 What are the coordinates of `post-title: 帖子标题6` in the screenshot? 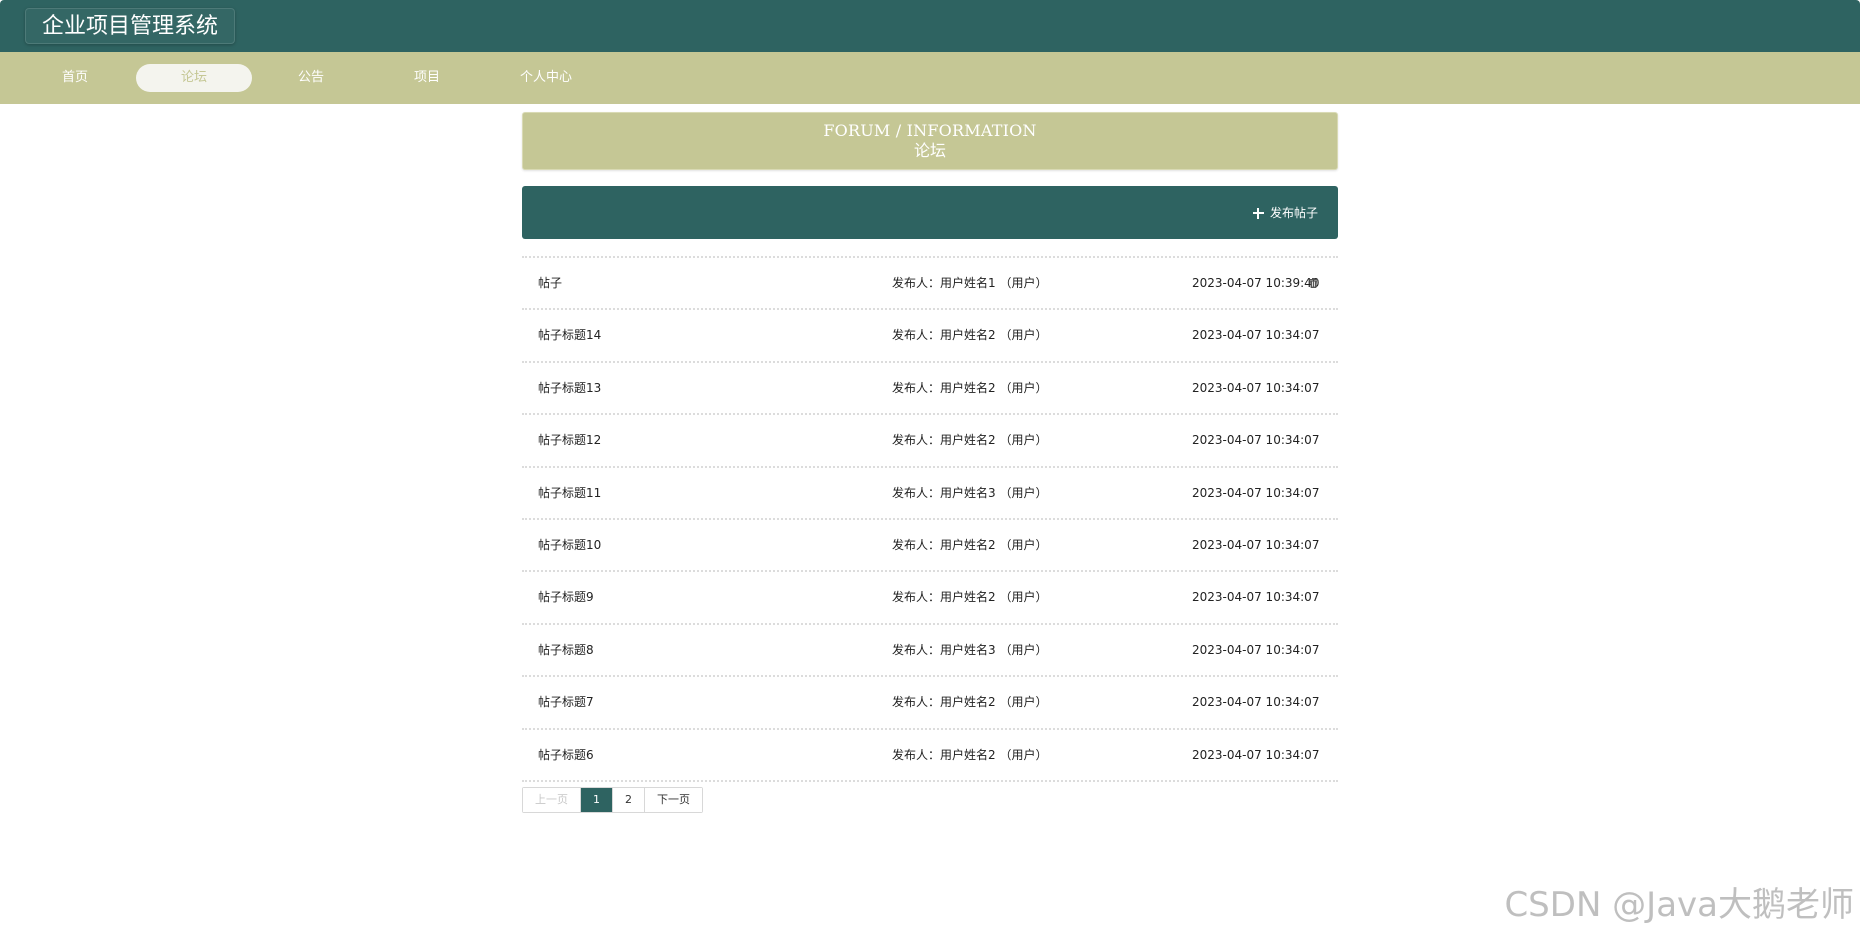 It's located at (566, 755).